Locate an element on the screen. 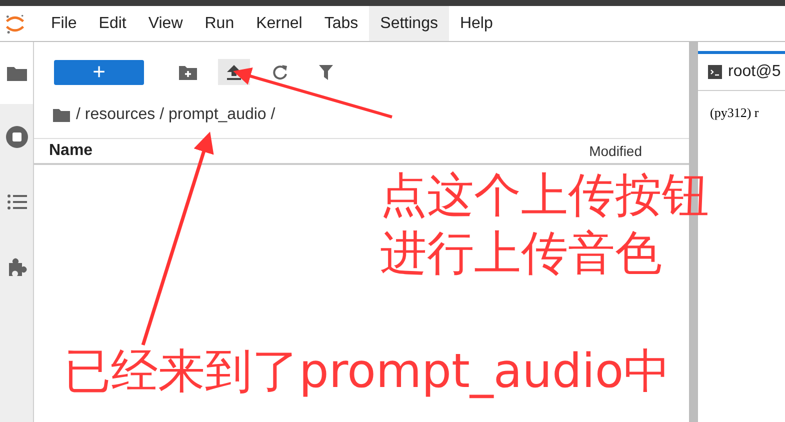 This screenshot has height=422, width=785. menu-item: Kernel is located at coordinates (279, 23).